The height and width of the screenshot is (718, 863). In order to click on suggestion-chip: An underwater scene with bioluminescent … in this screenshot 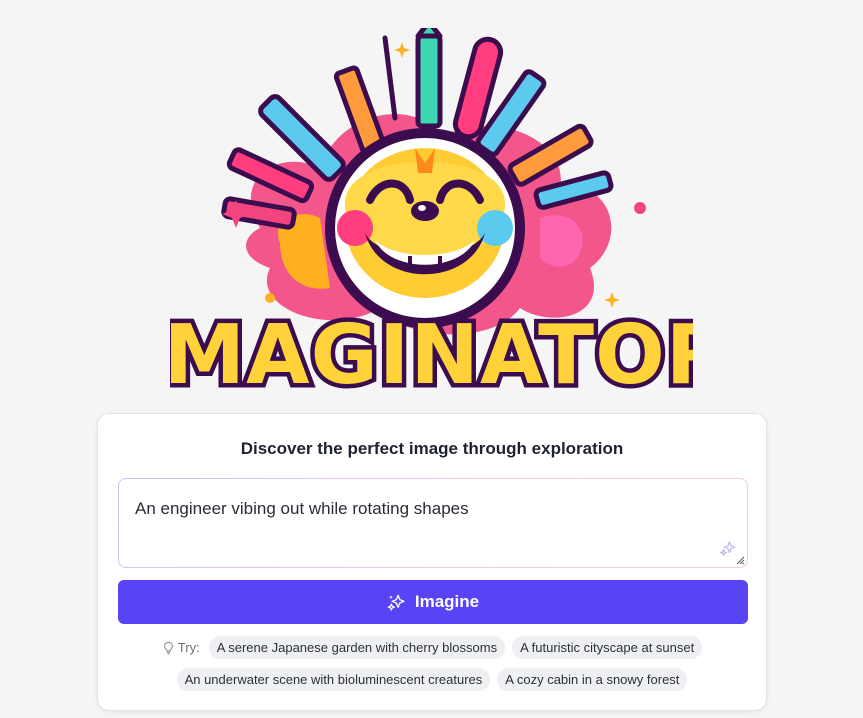, I will do `click(333, 679)`.